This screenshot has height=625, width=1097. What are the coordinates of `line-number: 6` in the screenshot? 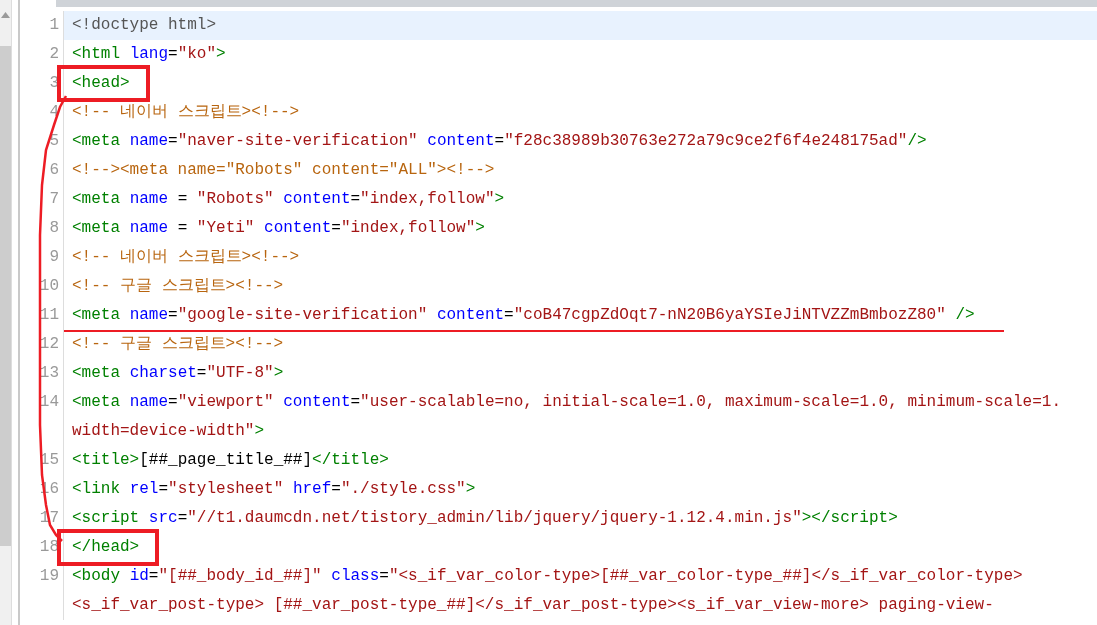 It's located at (54, 170).